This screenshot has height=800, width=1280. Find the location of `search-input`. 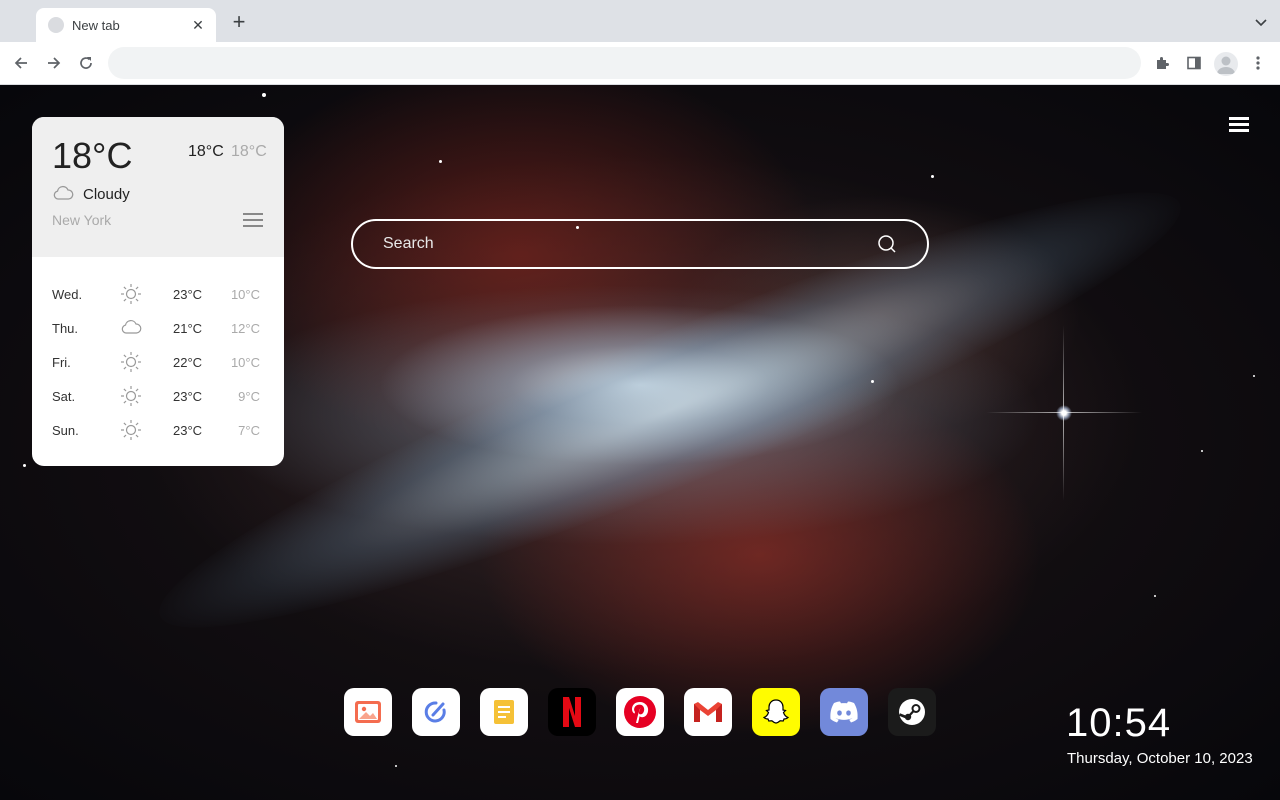

search-input is located at coordinates (630, 244).